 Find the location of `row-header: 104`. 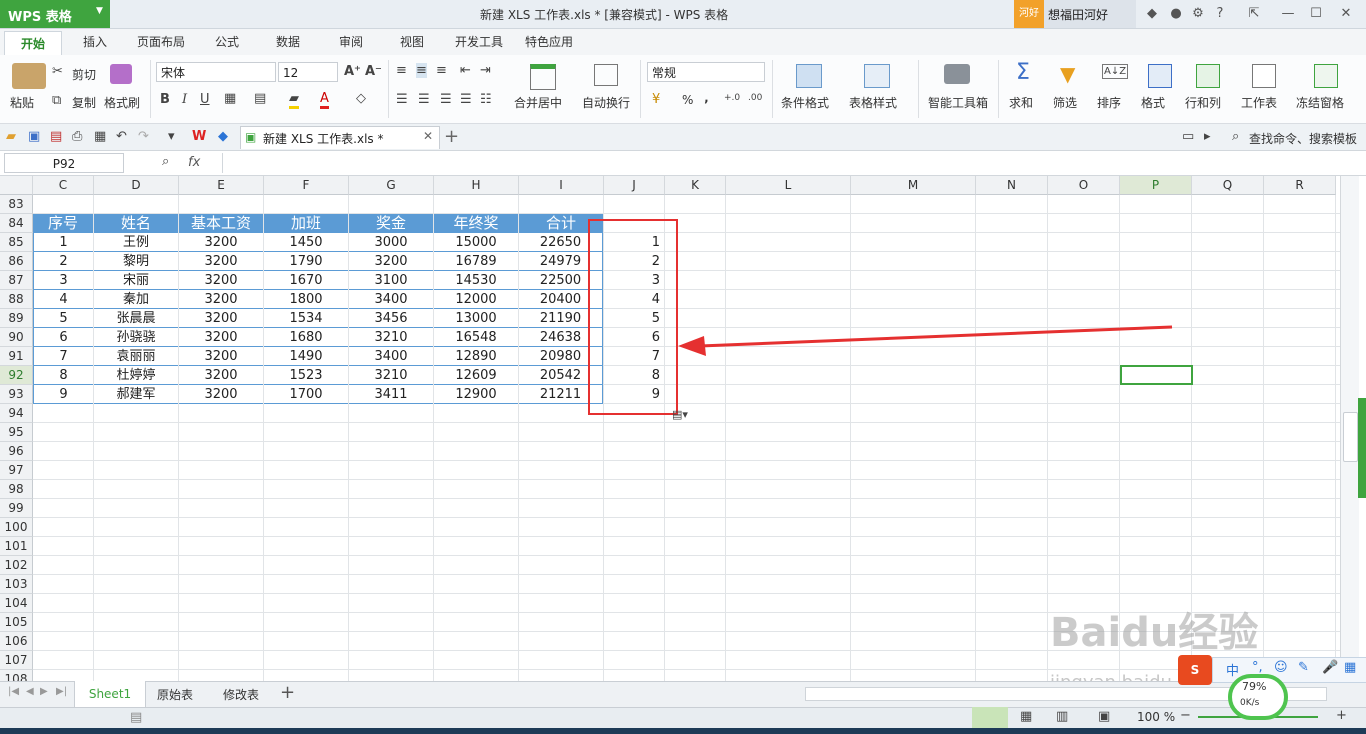

row-header: 104 is located at coordinates (16, 603).